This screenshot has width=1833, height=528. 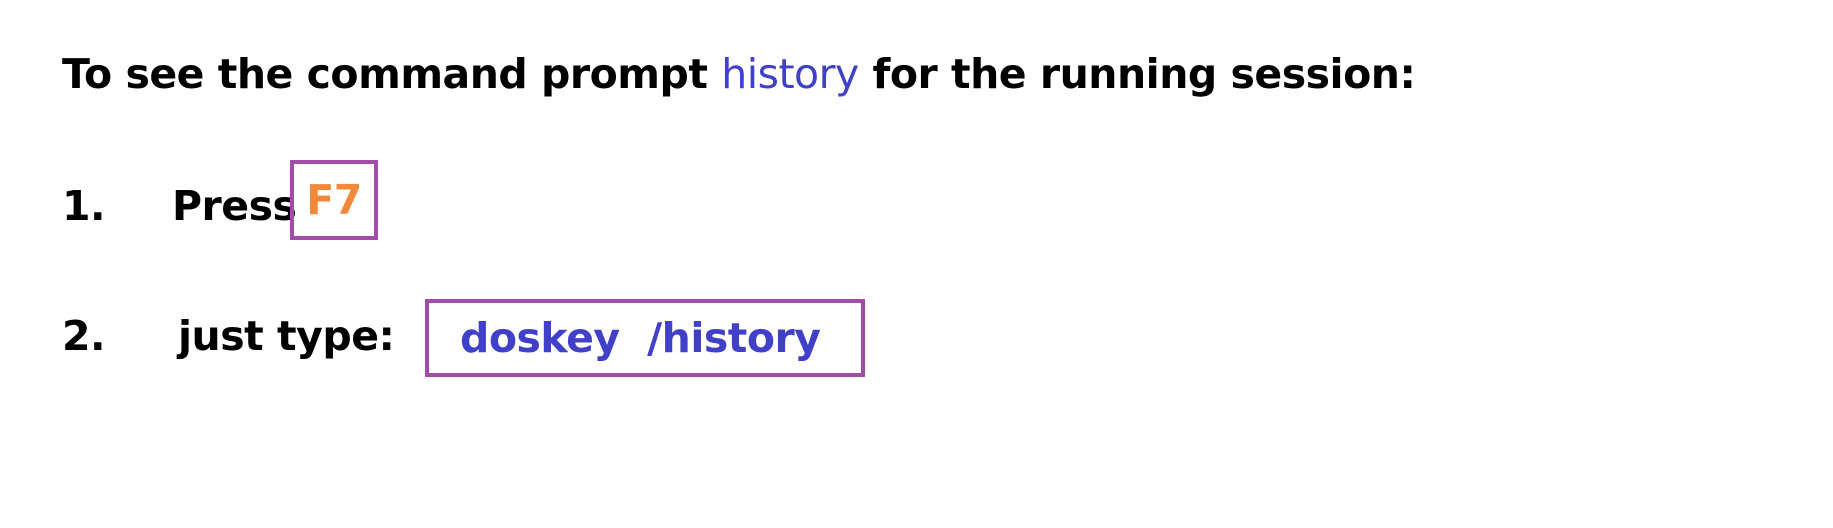 I want to click on heading-text-after: for the running session:, so click(x=1137, y=74).